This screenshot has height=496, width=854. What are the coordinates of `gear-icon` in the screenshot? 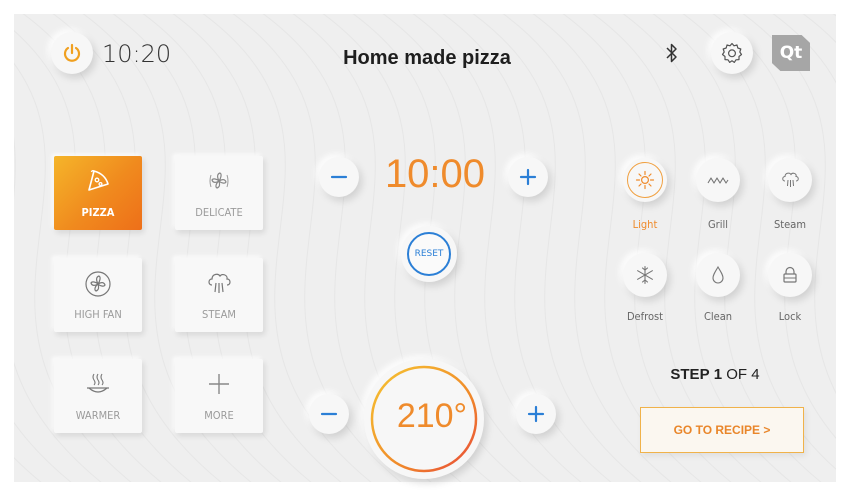 It's located at (732, 52).